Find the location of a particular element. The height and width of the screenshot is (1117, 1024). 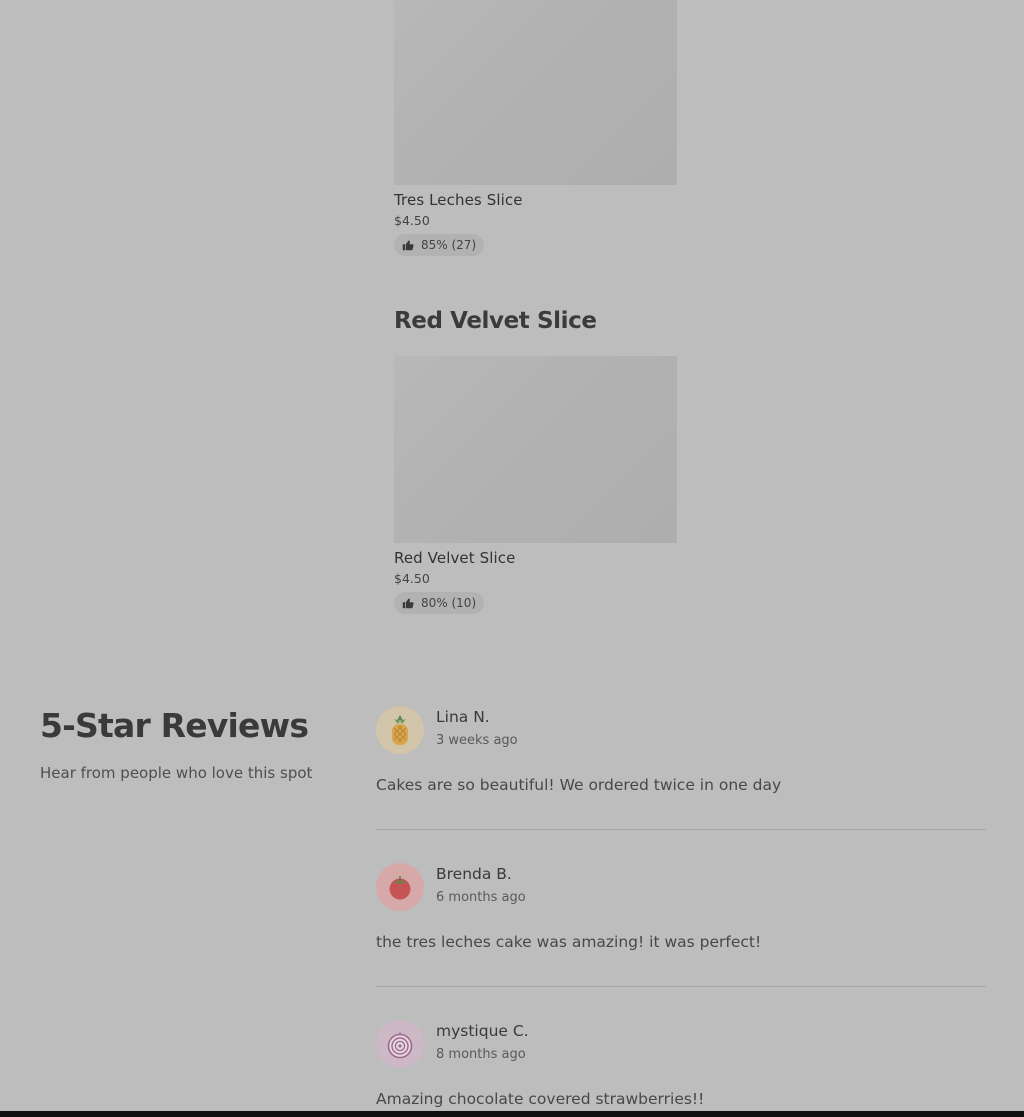

onion-icon is located at coordinates (400, 1045).